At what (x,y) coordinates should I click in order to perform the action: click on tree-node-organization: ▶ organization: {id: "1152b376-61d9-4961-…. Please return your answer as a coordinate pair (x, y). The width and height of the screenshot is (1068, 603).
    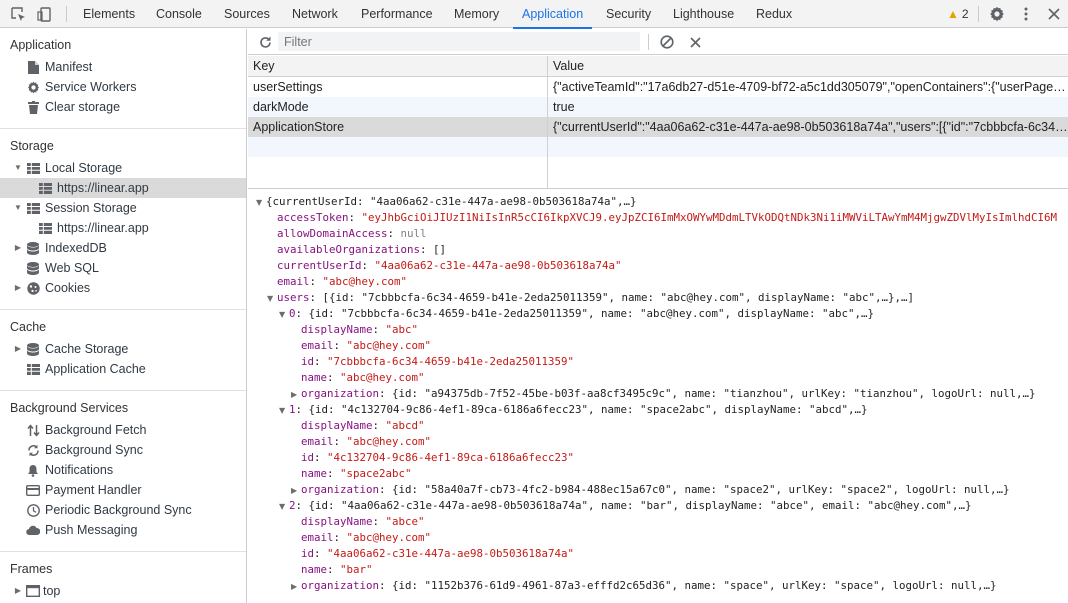
    Looking at the image, I should click on (644, 586).